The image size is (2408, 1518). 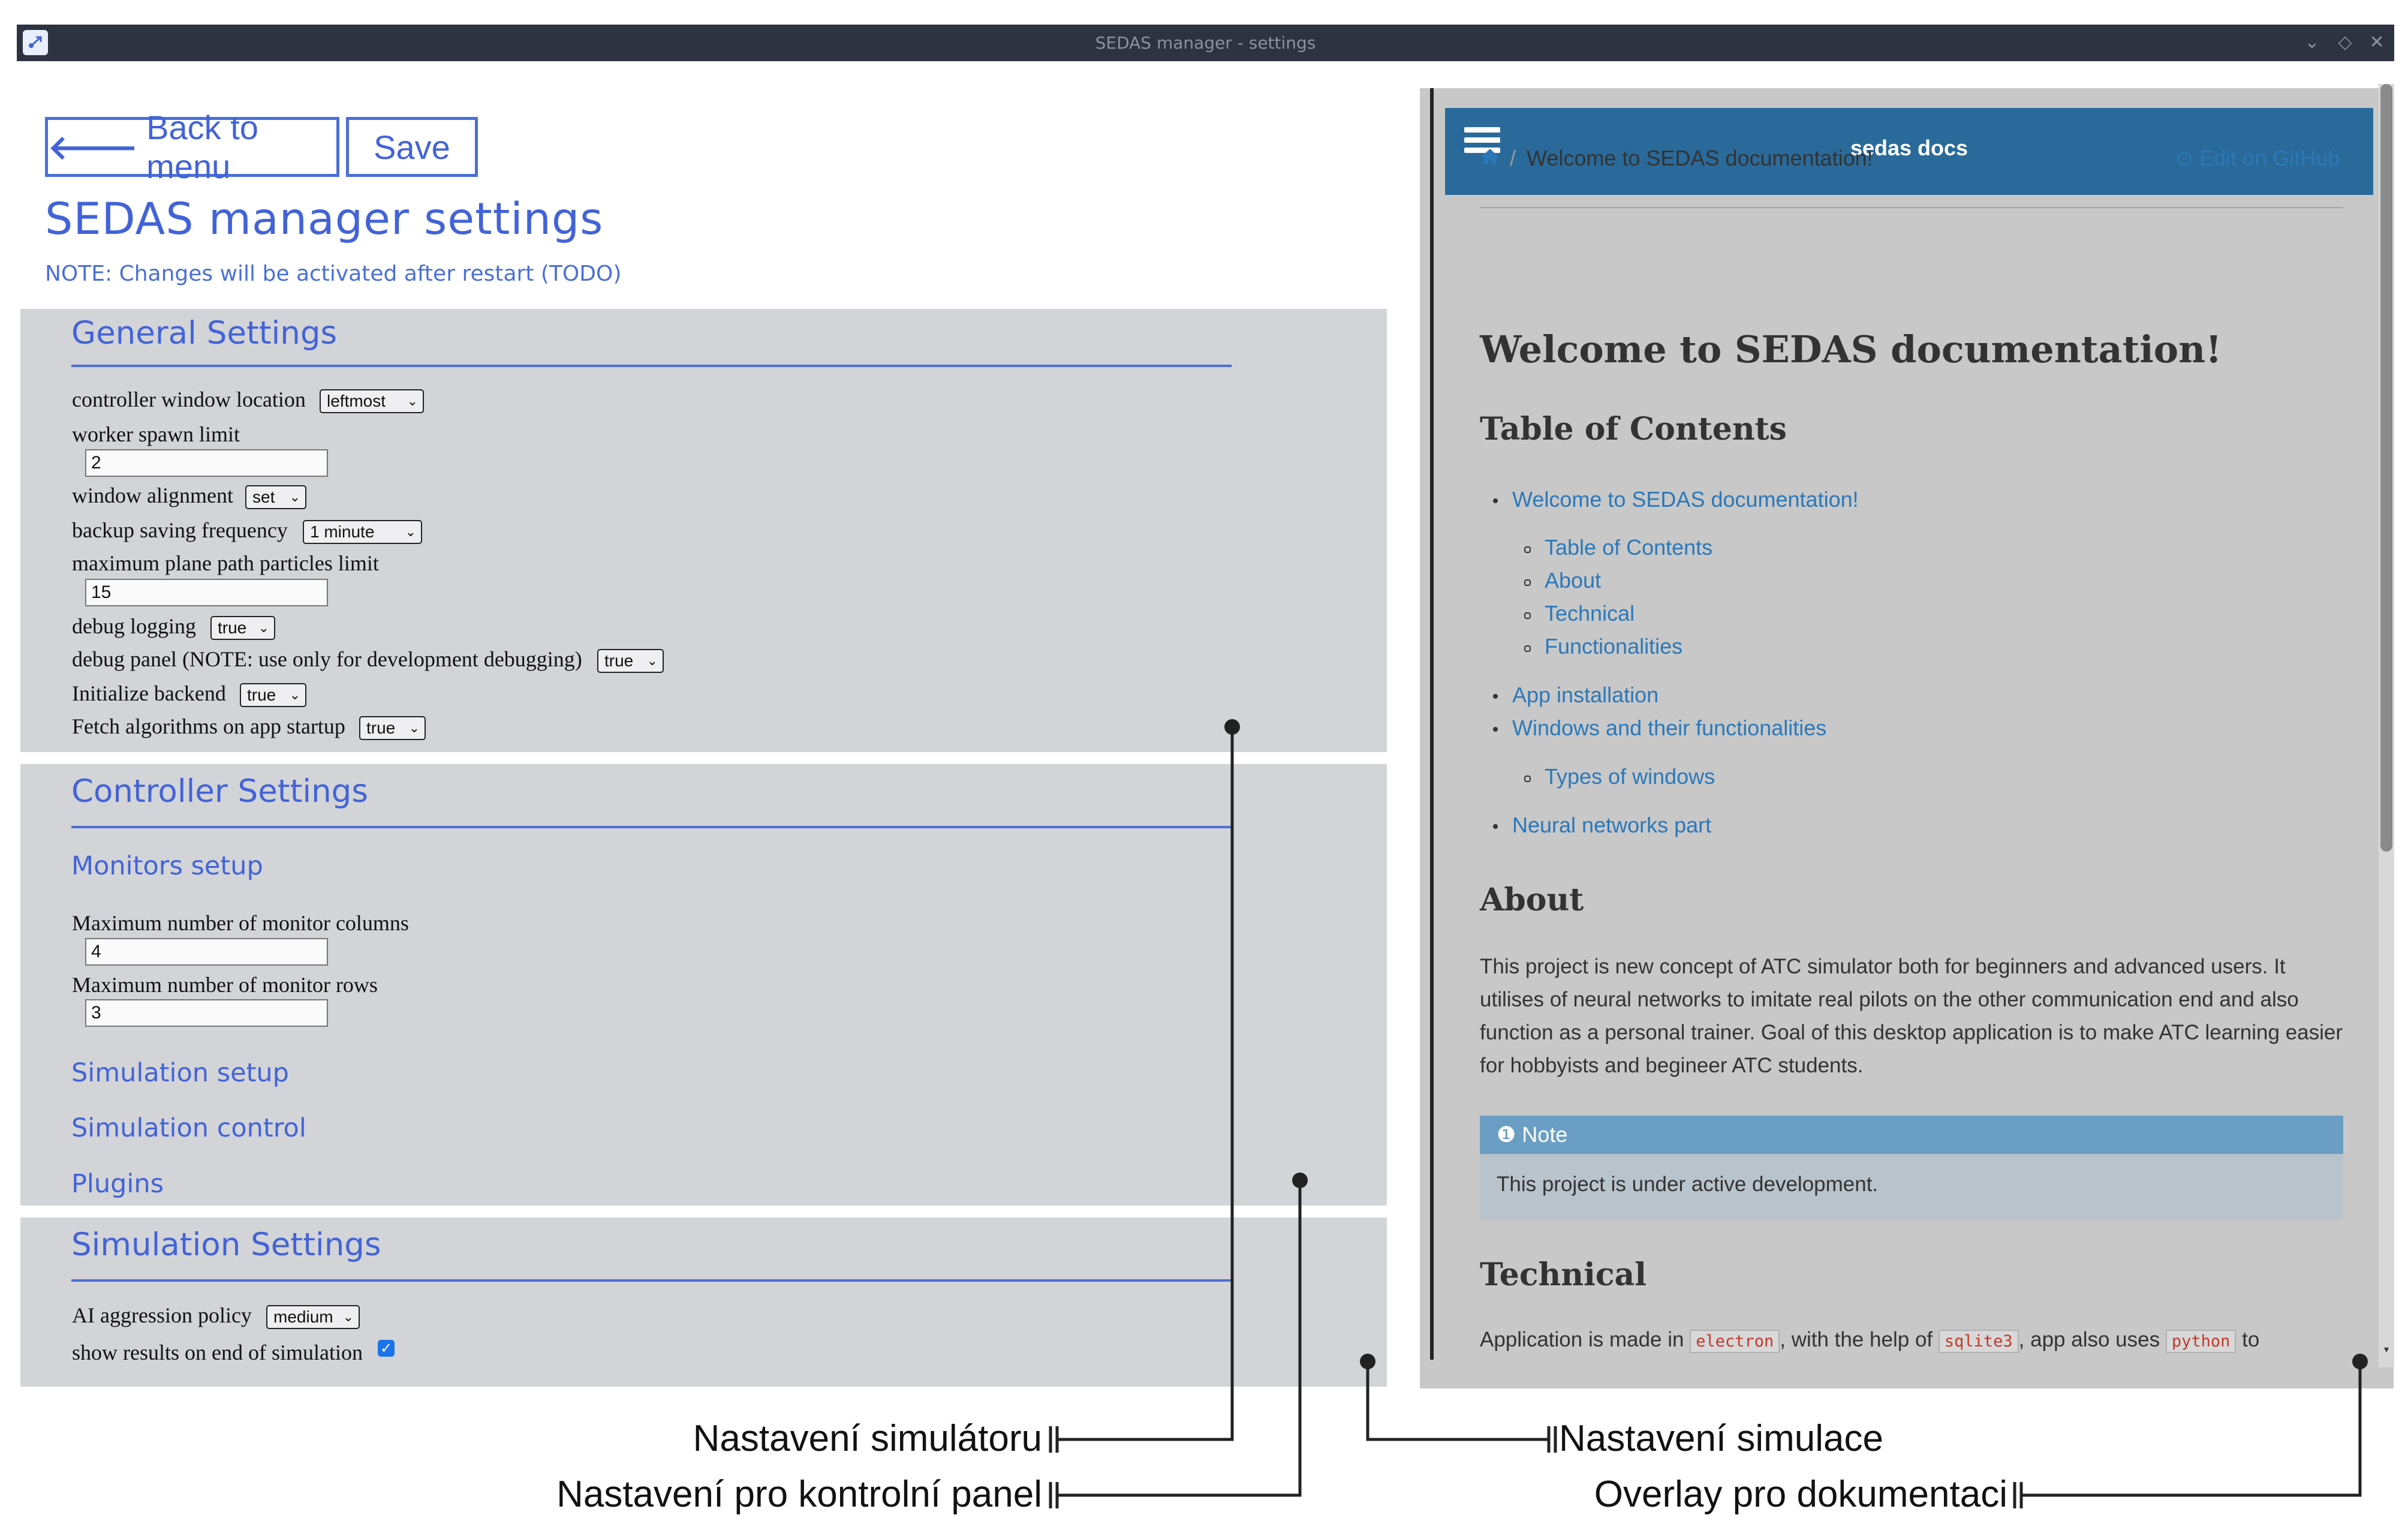 What do you see at coordinates (799, 1494) in the screenshot?
I see `annotation-control-panel-settings: Nastavení pro kontrolní panel` at bounding box center [799, 1494].